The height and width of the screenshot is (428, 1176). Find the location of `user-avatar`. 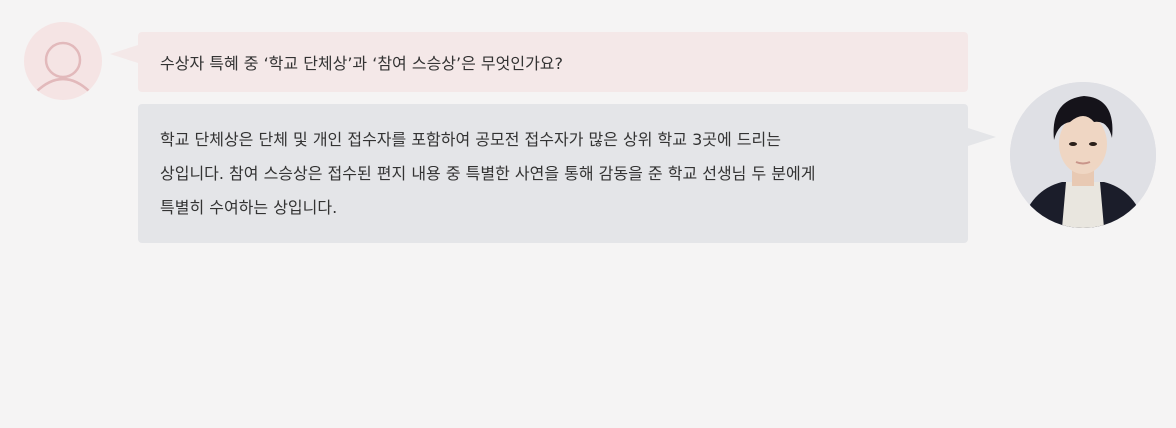

user-avatar is located at coordinates (63, 61).